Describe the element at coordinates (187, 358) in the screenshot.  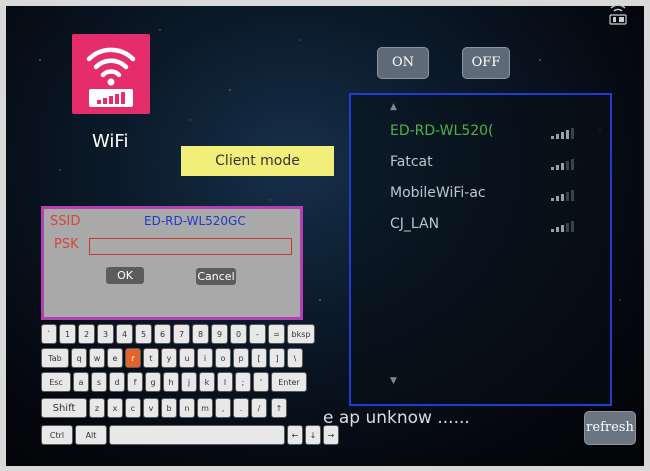
I see `key-u: u` at that location.